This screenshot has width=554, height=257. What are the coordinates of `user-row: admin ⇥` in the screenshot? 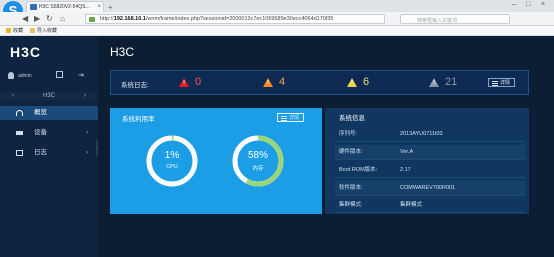 It's located at (49, 76).